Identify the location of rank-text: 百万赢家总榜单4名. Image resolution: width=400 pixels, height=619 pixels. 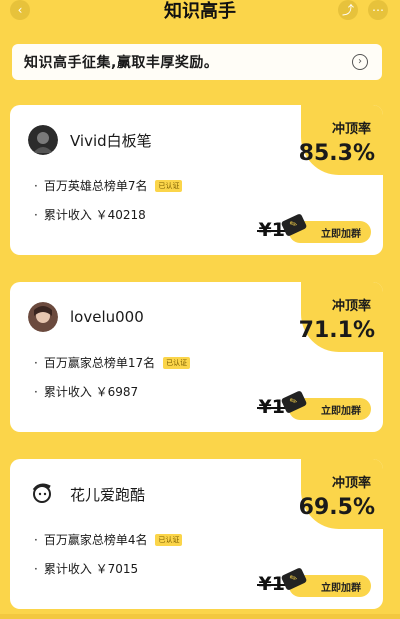
(95, 540).